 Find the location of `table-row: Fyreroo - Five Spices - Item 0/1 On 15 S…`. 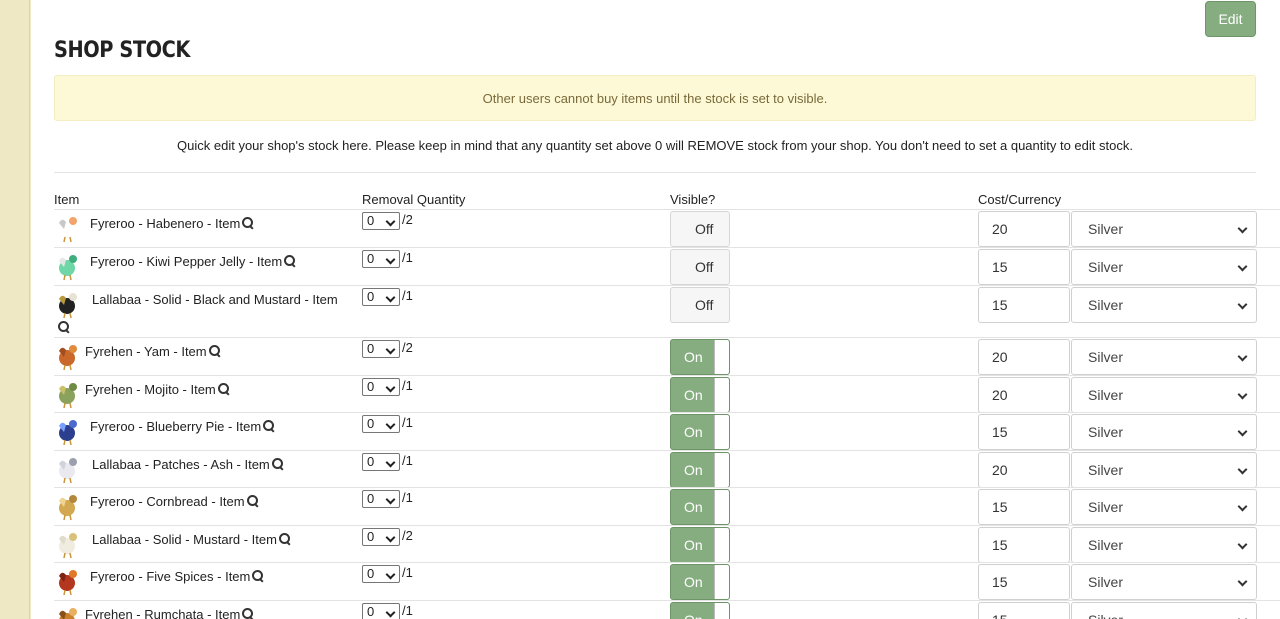

table-row: Fyreroo - Five Spices - Item 0/1 On 15 S… is located at coordinates (667, 581).